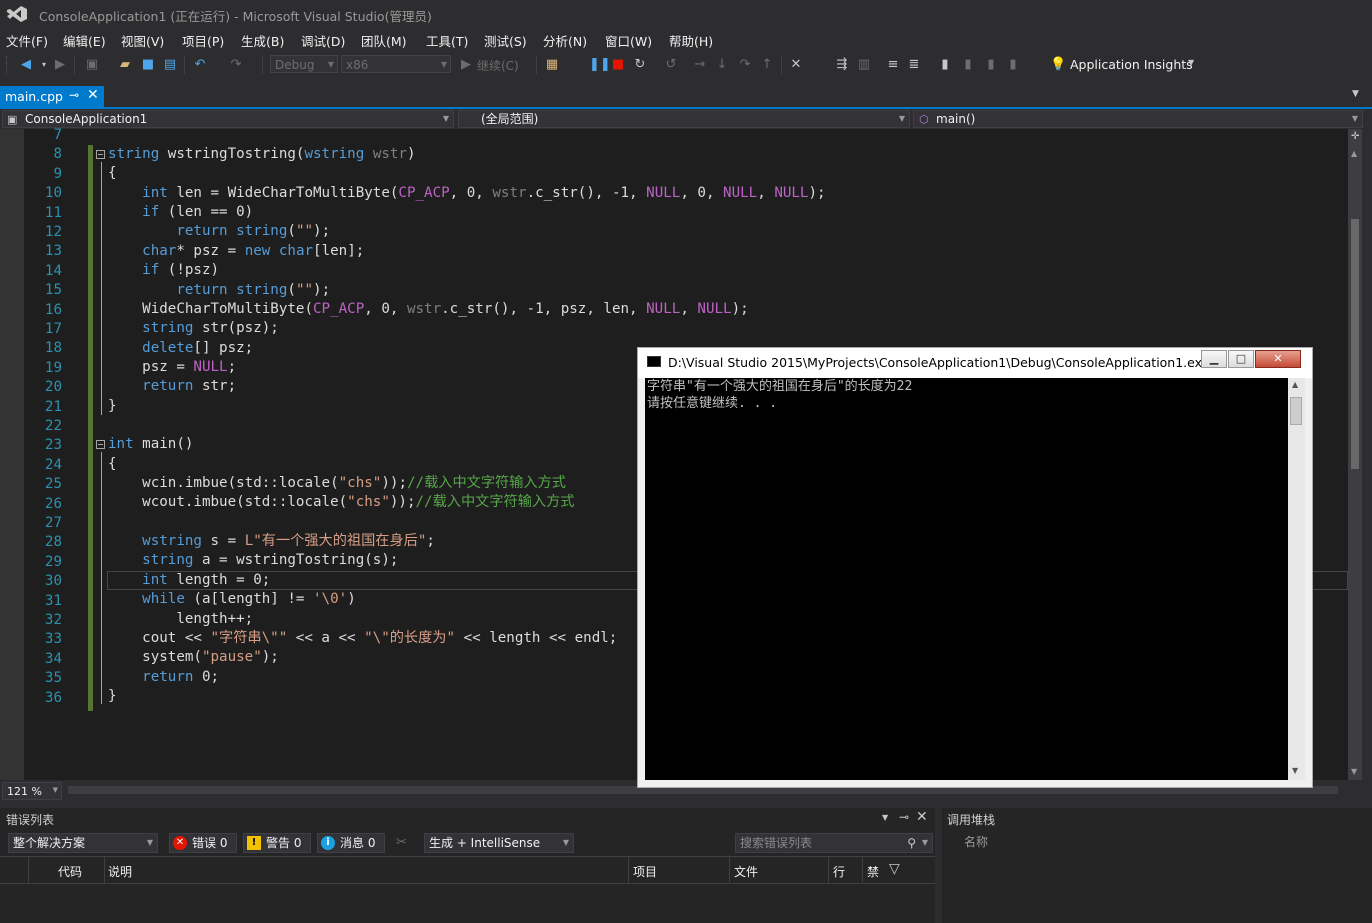 The image size is (1372, 923). What do you see at coordinates (991, 65) in the screenshot?
I see `next-bookmark-icon: ▮` at bounding box center [991, 65].